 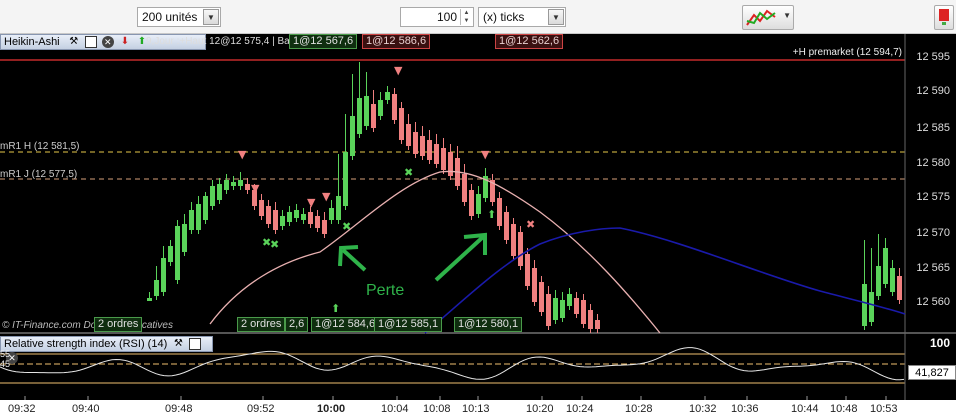 I want to click on price-label: 12 585, so click(x=933, y=128).